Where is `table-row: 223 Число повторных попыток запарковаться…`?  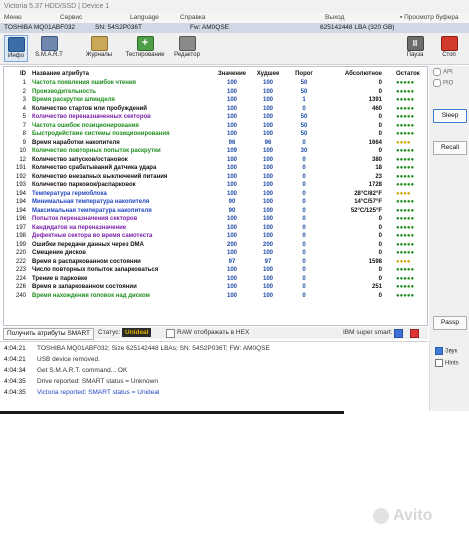 table-row: 223 Число повторных попыток запарковаться… is located at coordinates (219, 270).